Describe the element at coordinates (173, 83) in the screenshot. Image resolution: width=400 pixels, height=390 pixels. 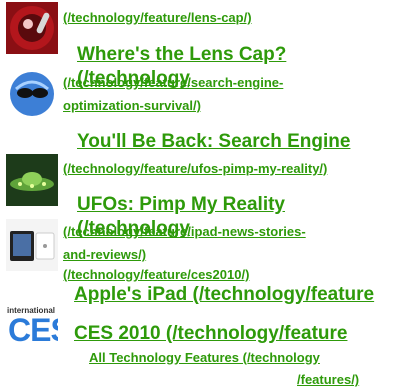
I see `search-engine-url-link-1: (/technology/feature/search-engine-` at that location.